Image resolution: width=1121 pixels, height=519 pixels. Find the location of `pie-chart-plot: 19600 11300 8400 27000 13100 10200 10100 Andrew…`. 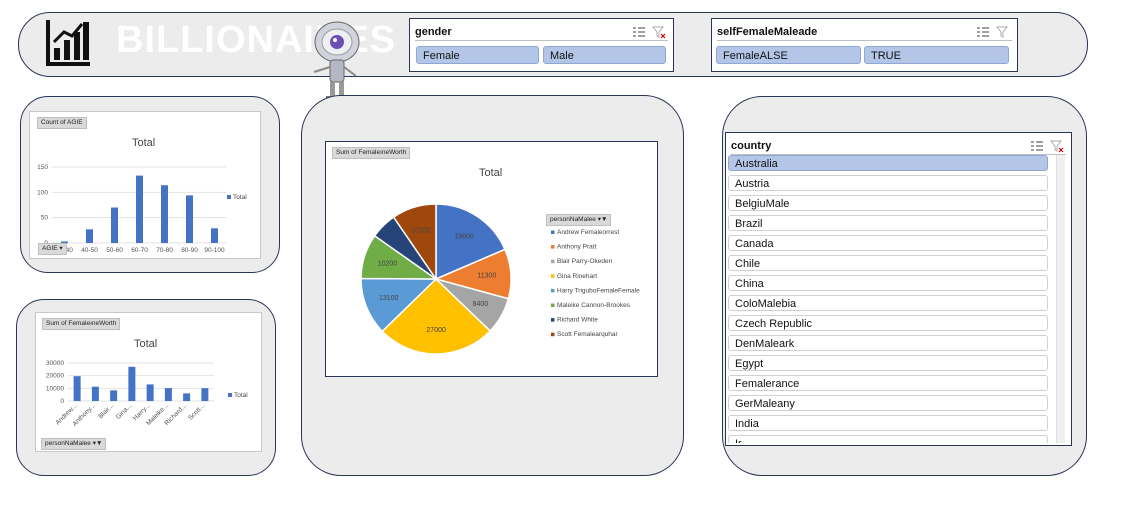

pie-chart-plot: 19600 11300 8400 27000 13100 10200 10100 Andrew… is located at coordinates (500, 279).